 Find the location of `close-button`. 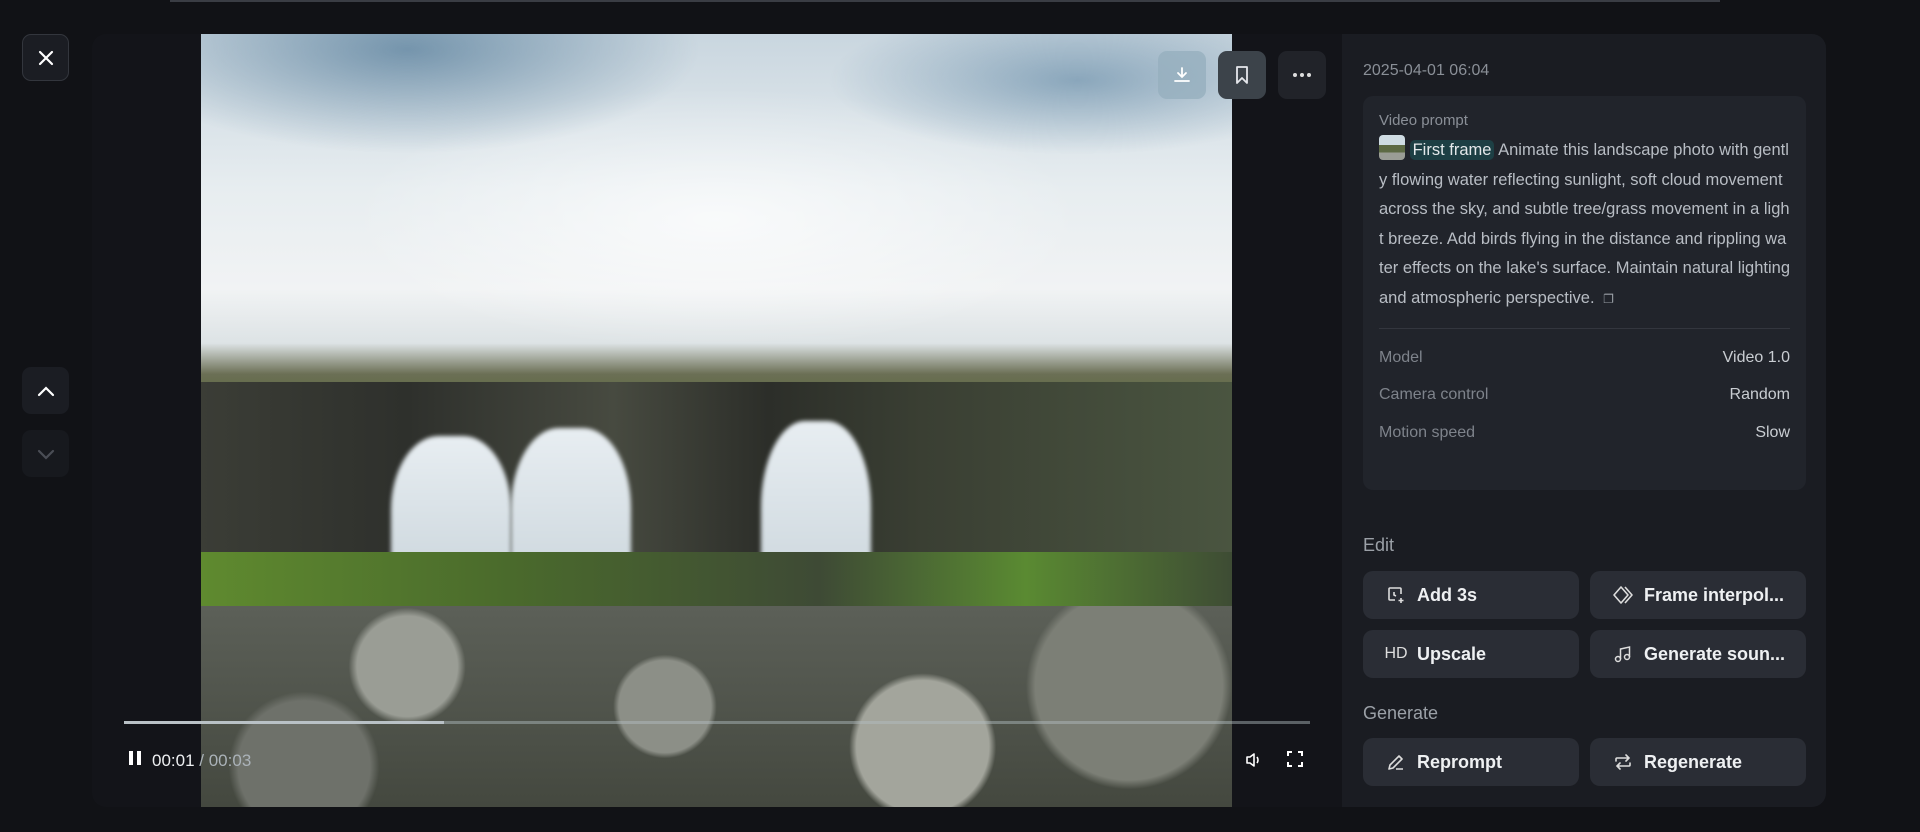

close-button is located at coordinates (45, 57).